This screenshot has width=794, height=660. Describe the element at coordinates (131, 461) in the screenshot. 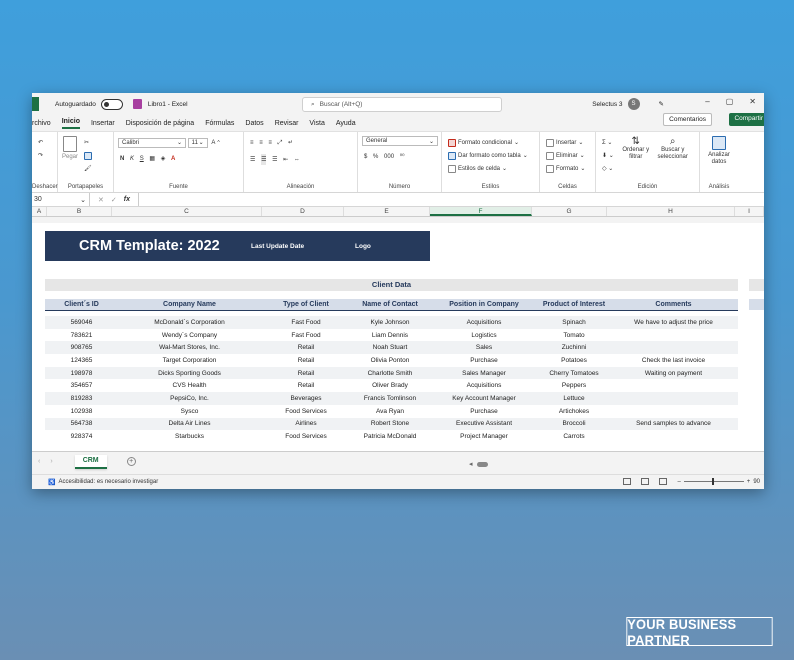

I see `add-sheet-icon: +` at that location.